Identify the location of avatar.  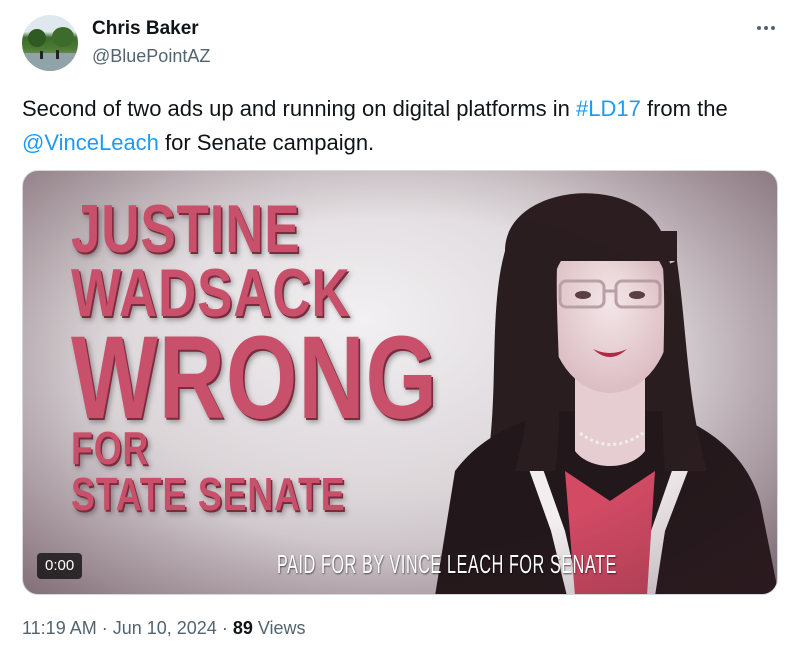
(50, 43).